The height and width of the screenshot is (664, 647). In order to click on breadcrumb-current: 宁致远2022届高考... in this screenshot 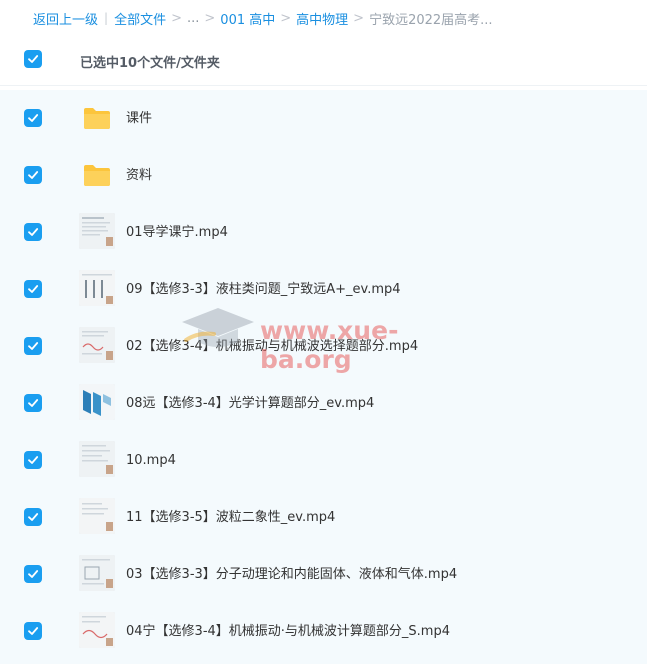, I will do `click(431, 20)`.